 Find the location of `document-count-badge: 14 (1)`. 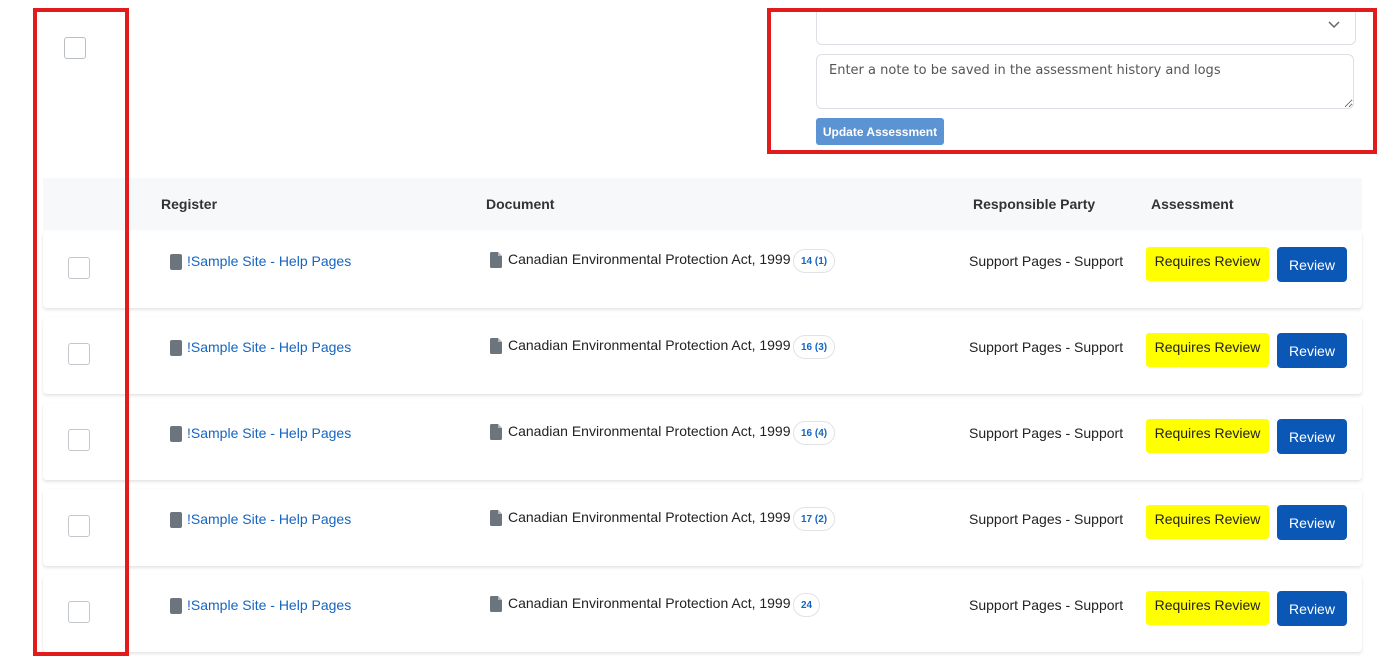

document-count-badge: 14 (1) is located at coordinates (814, 261).